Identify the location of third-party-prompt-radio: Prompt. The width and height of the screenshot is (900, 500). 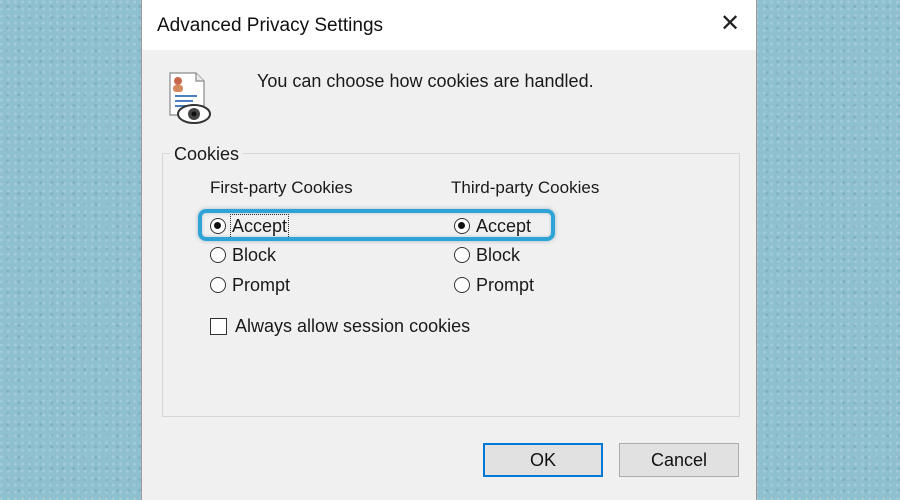
(494, 285).